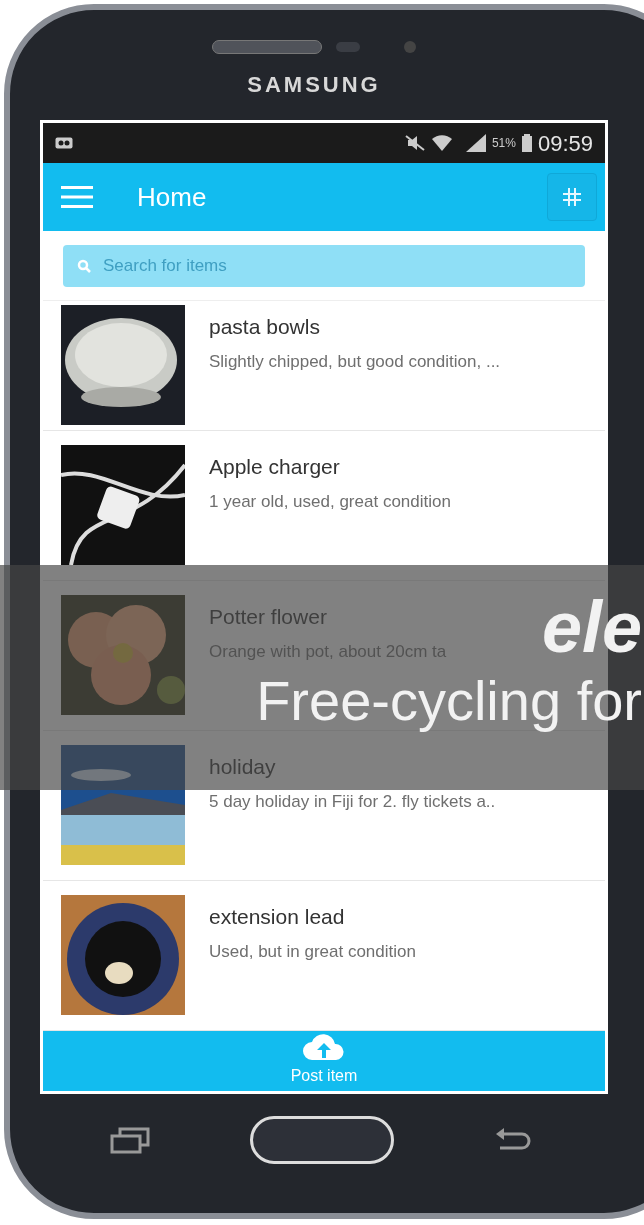 The width and height of the screenshot is (644, 1225). Describe the element at coordinates (84, 265) in the screenshot. I see `search-icon` at that location.